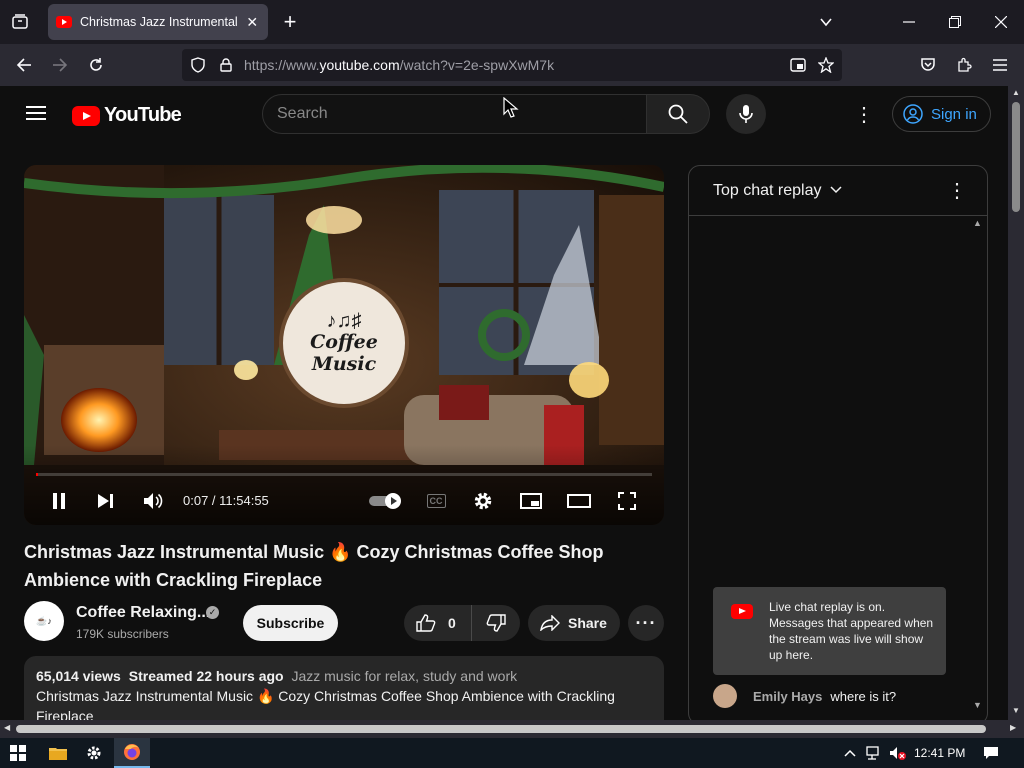  I want to click on youtube-logo: YouTube, so click(127, 115).